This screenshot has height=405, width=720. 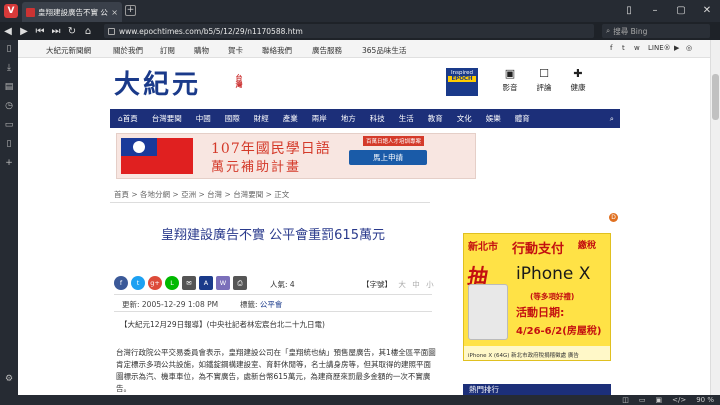 I want to click on logo-region: 台灣, so click(x=239, y=81).